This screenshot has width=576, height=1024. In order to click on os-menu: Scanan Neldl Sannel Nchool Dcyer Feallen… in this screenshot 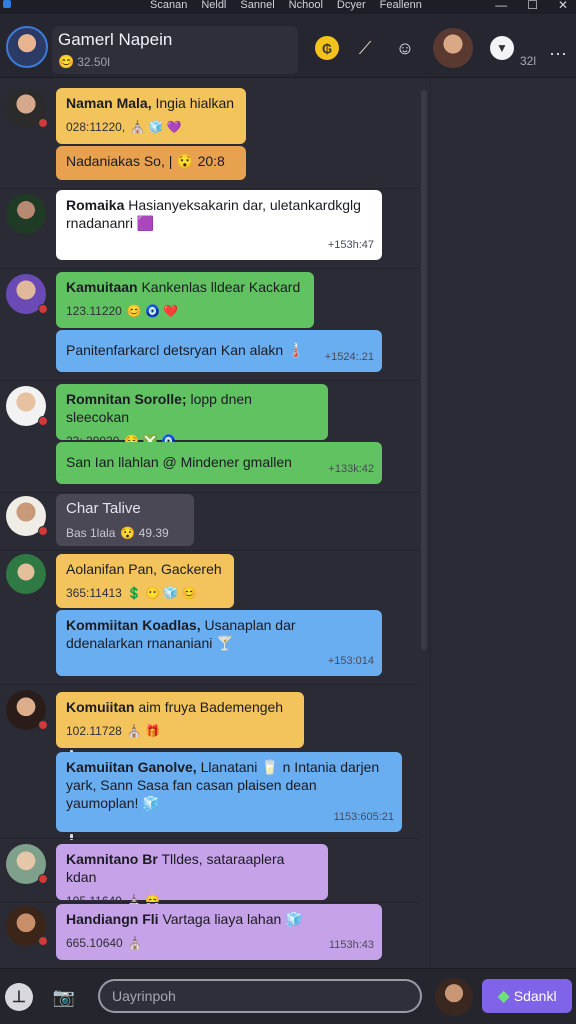, I will do `click(286, 5)`.